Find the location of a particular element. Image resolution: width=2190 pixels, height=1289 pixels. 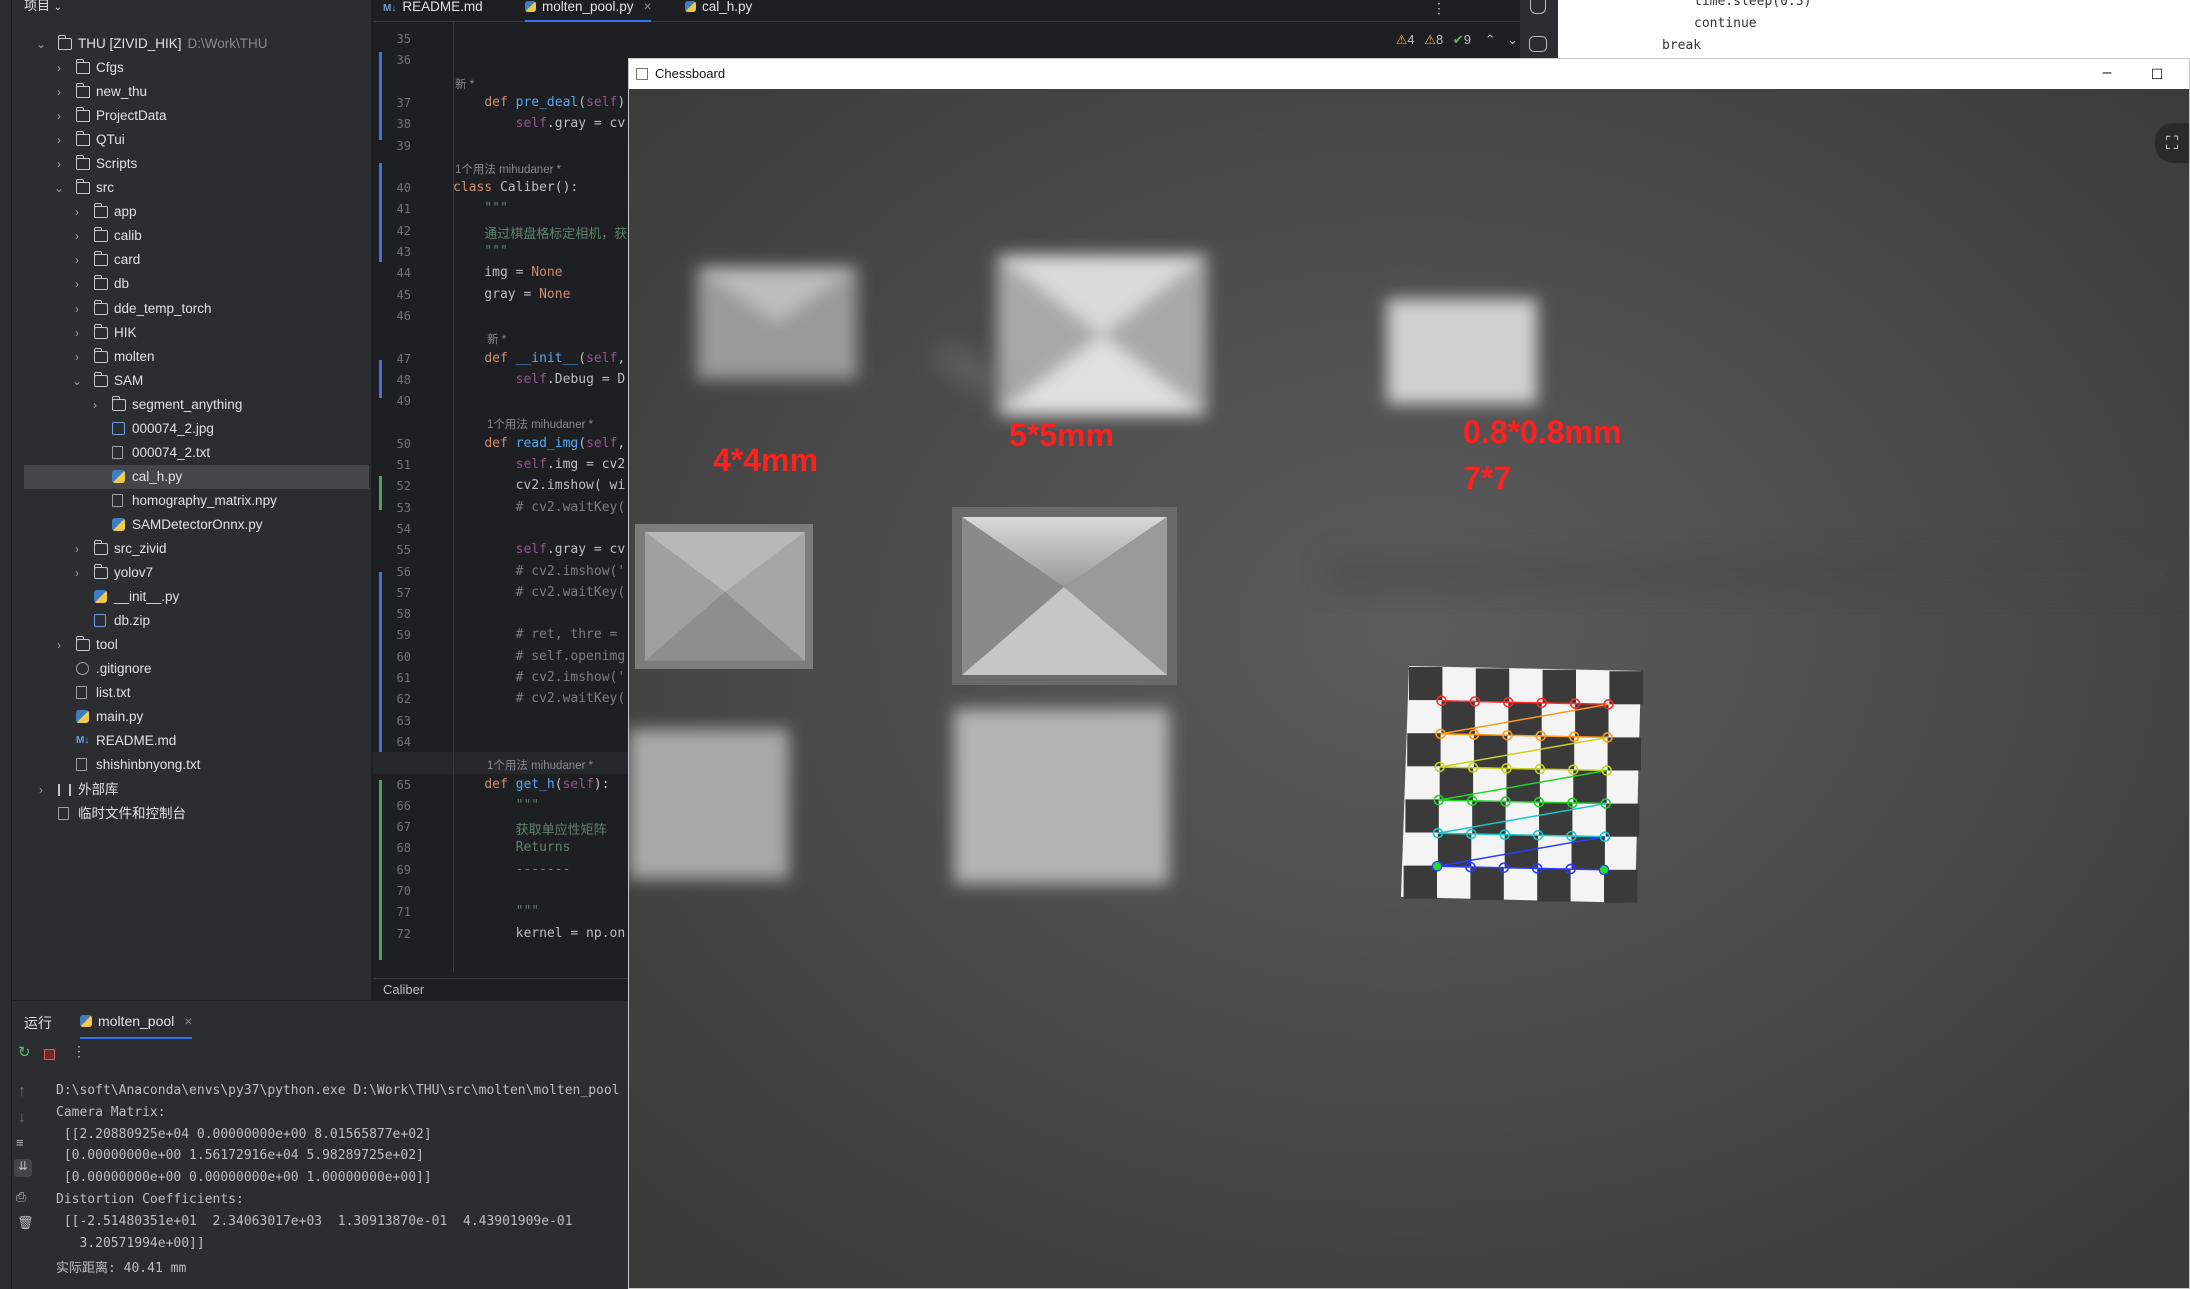

chessboard-titlebar: Chessboard – ☐ is located at coordinates (1409, 74).